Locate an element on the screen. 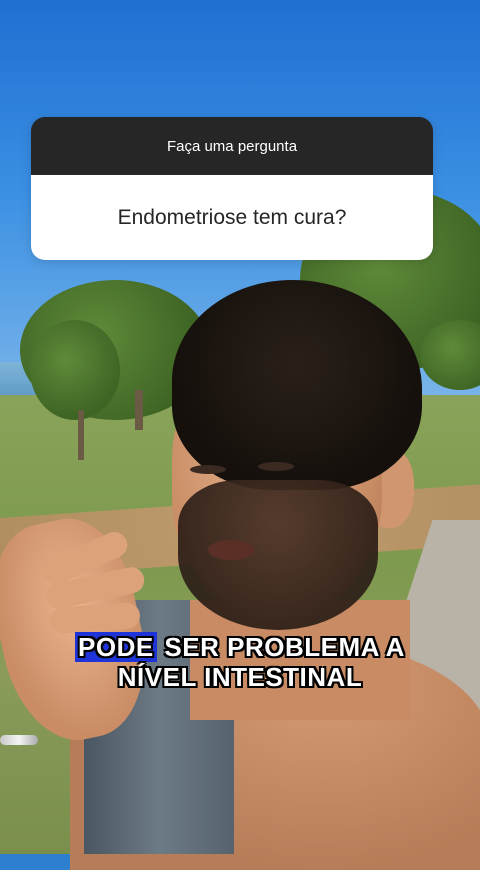 This screenshot has width=480, height=870. eye-right is located at coordinates (276, 466).